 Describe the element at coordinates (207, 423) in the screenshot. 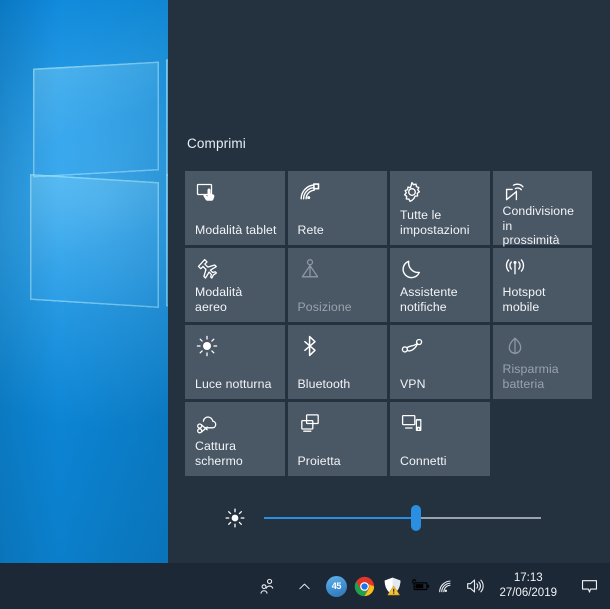

I see `screen-snip-icon` at that location.